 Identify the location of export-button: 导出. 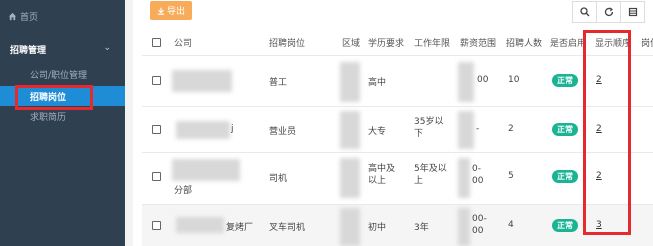
(171, 10).